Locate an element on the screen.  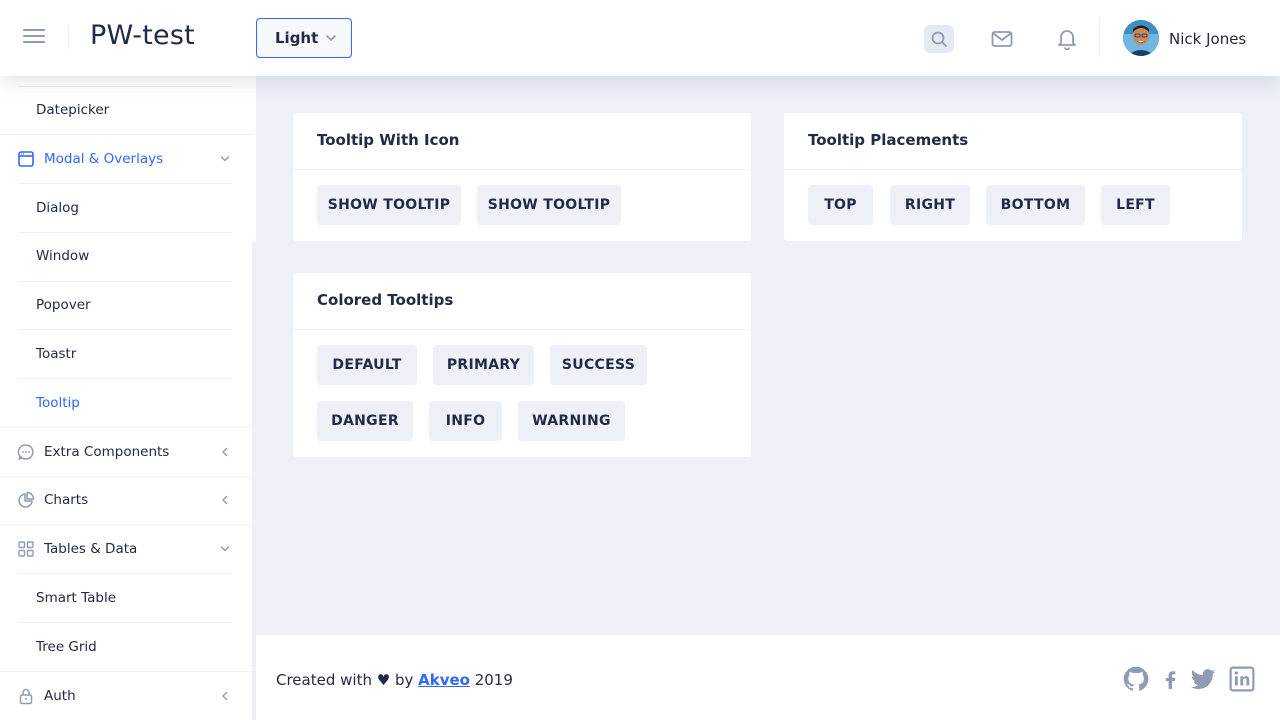
sidebar-item-tooltip: Tooltip is located at coordinates (126, 403).